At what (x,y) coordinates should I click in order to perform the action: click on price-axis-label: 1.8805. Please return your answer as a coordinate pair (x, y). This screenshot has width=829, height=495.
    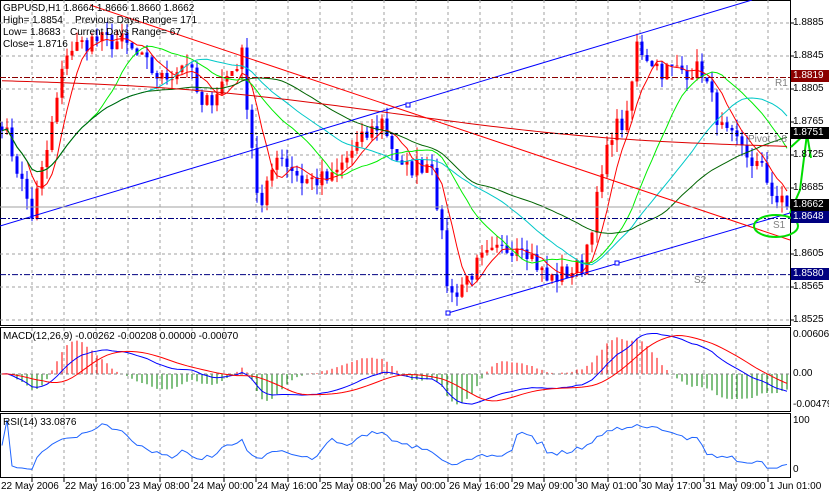
    Looking at the image, I should click on (808, 88).